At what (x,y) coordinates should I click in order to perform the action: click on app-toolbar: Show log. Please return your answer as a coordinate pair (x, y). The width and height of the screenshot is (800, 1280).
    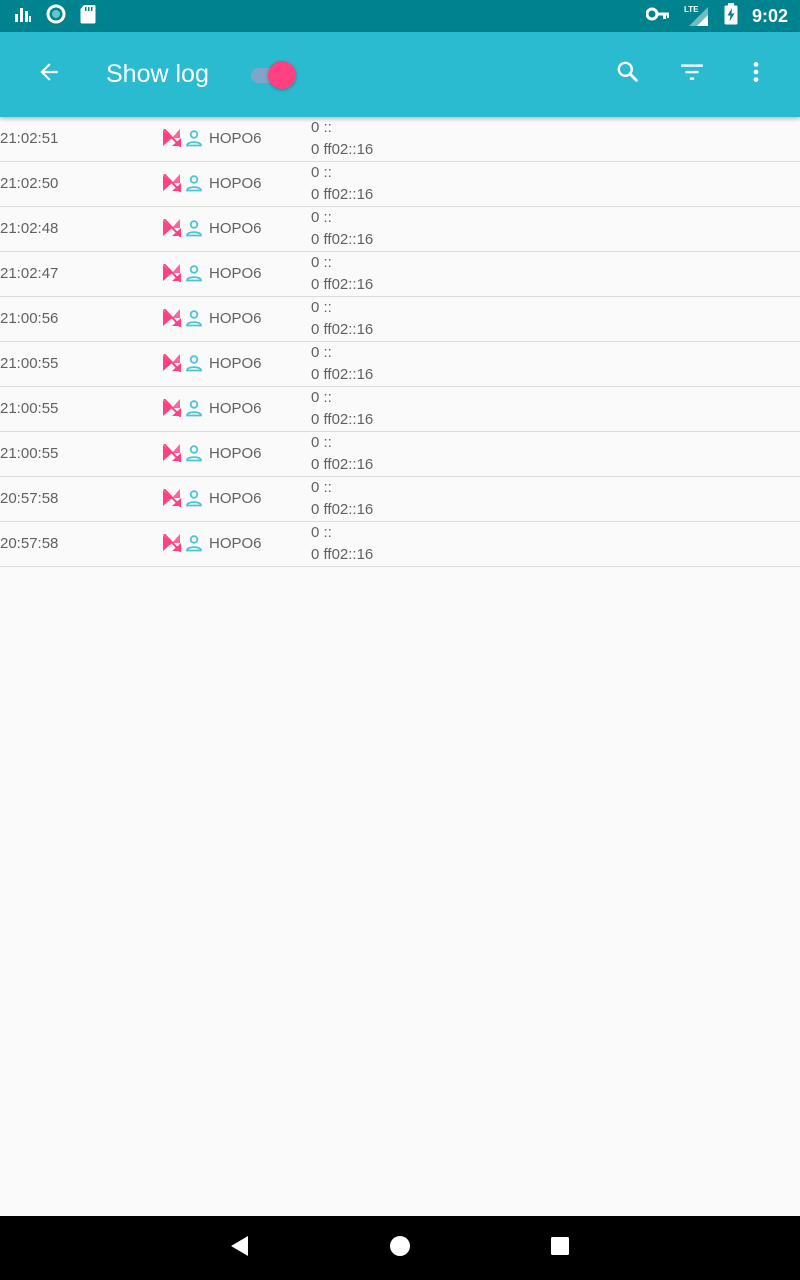
    Looking at the image, I should click on (400, 74).